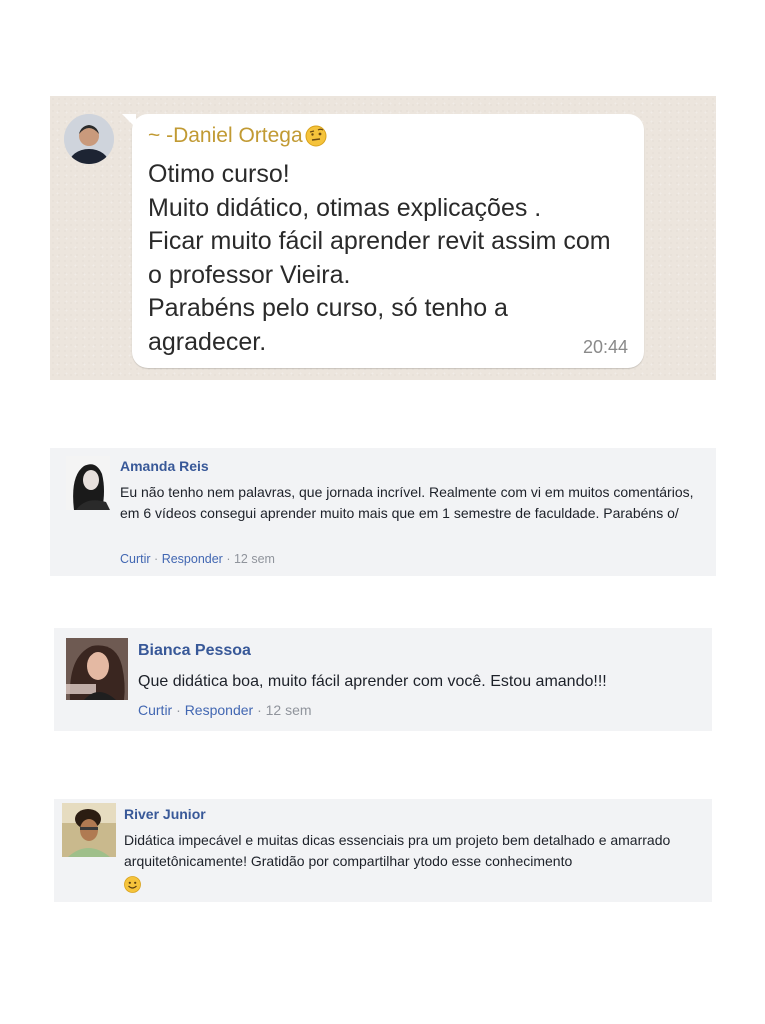 This screenshot has width=765, height=1024. I want to click on smile-emoji-icon, so click(132, 884).